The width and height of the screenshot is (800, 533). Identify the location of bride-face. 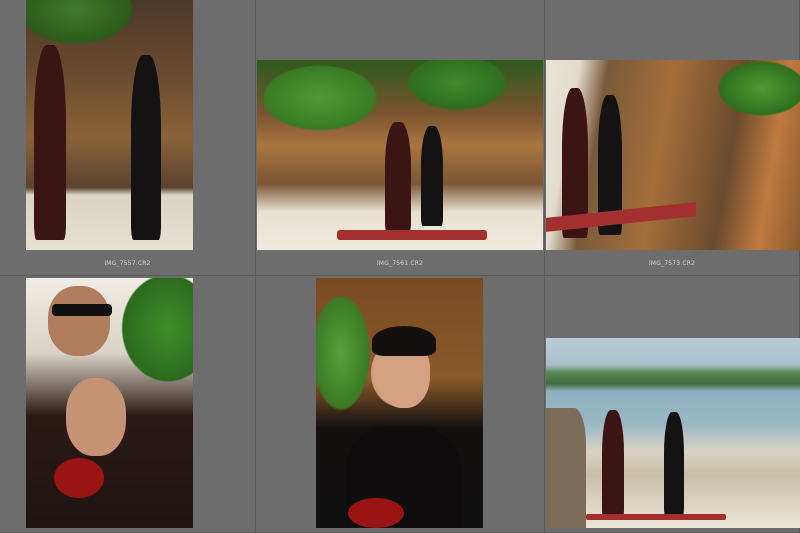
(96, 417).